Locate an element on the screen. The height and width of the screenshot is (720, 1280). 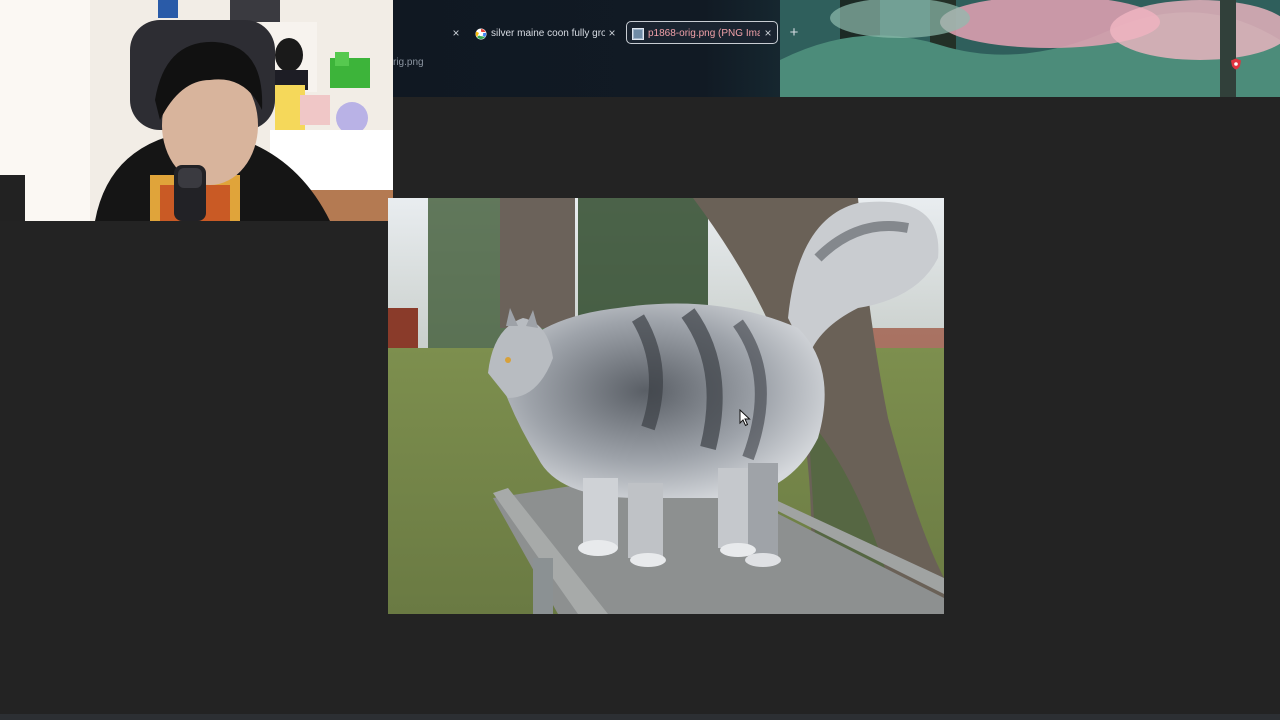
webcam-overlay is located at coordinates (196, 110).